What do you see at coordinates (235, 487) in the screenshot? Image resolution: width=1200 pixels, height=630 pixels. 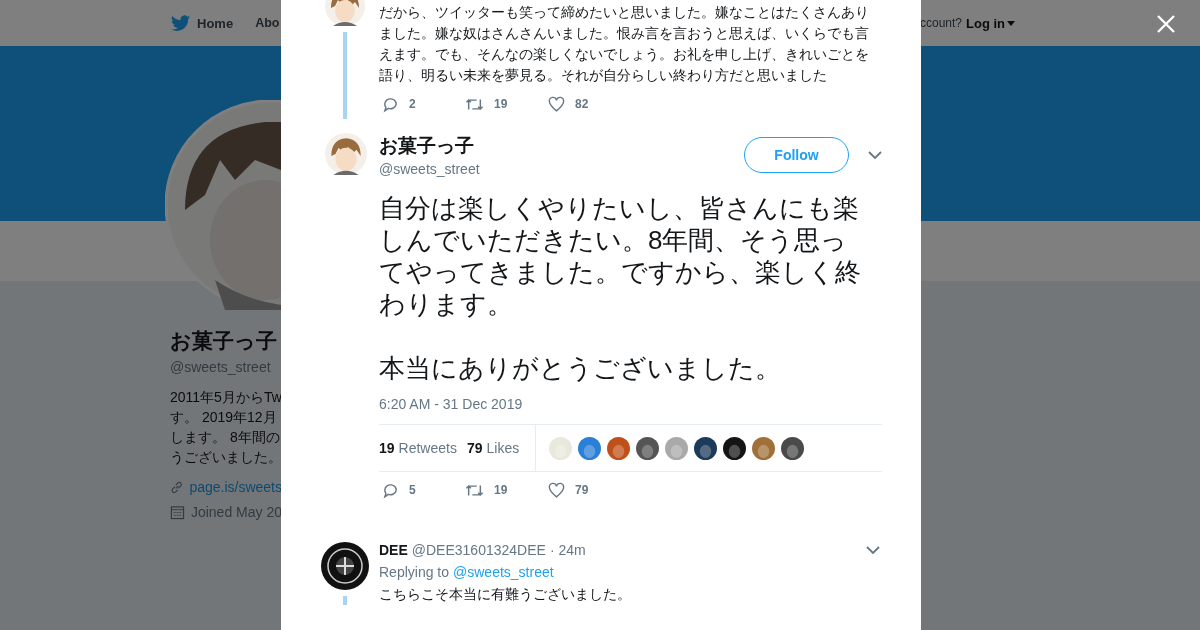 I see `profile-link: page.is/sweets` at bounding box center [235, 487].